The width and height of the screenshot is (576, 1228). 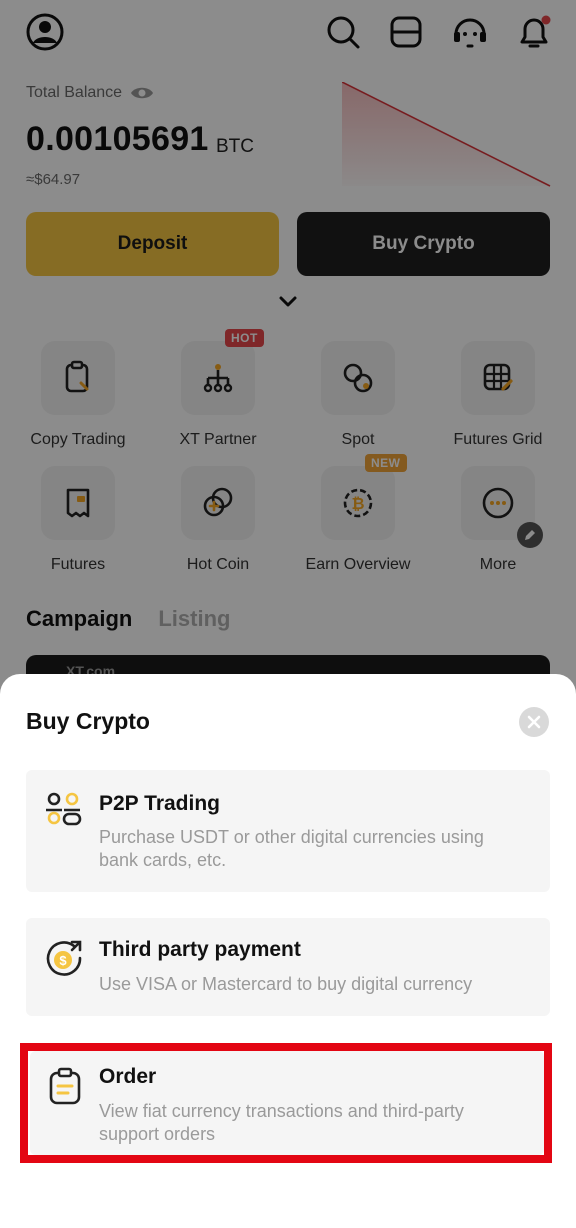 What do you see at coordinates (159, 803) in the screenshot?
I see `option-title: P2P Trading` at bounding box center [159, 803].